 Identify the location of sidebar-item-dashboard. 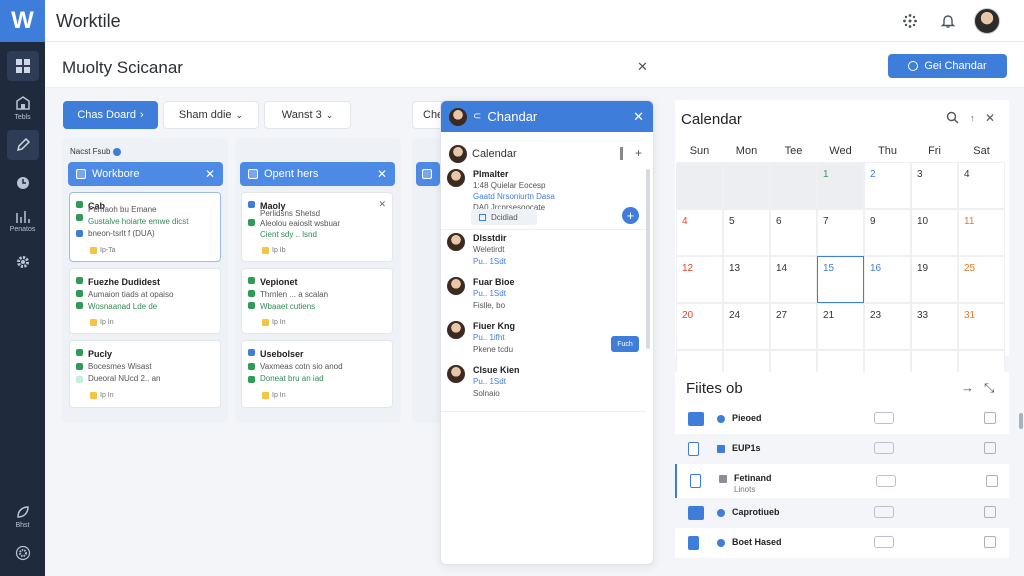
(22, 66).